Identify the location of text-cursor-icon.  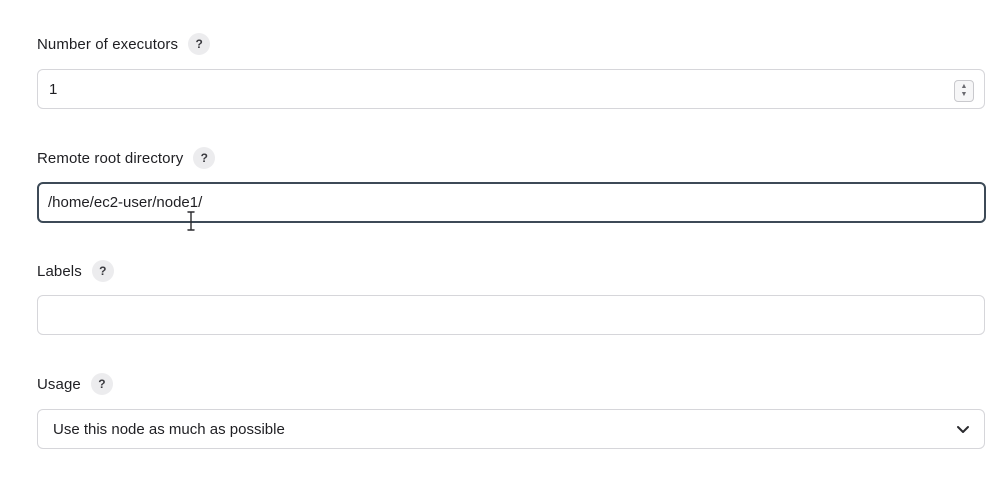
(191, 221).